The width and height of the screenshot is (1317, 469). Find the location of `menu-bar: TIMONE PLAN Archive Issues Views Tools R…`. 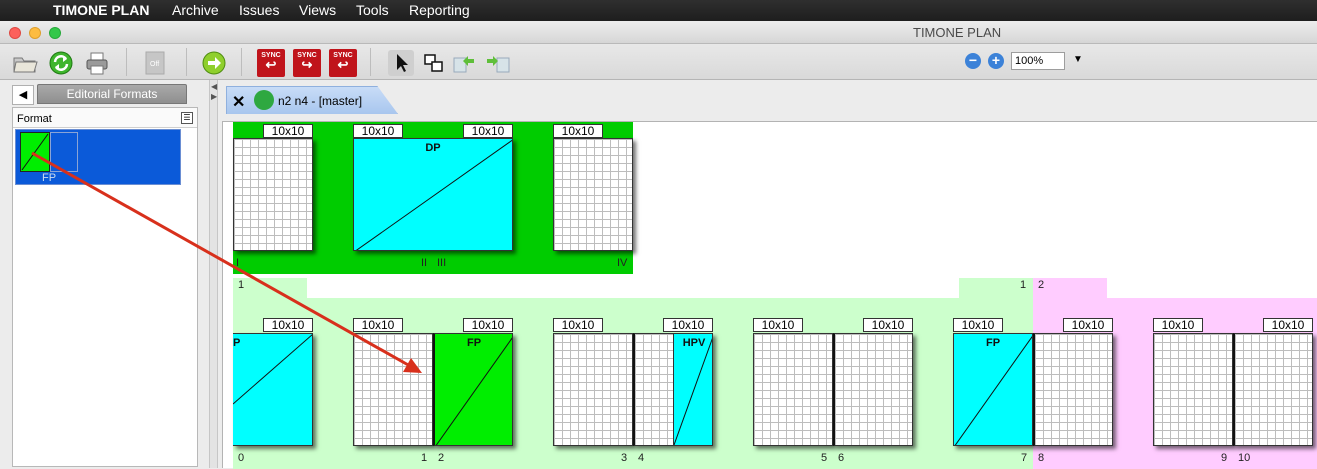

menu-bar: TIMONE PLAN Archive Issues Views Tools R… is located at coordinates (658, 10).